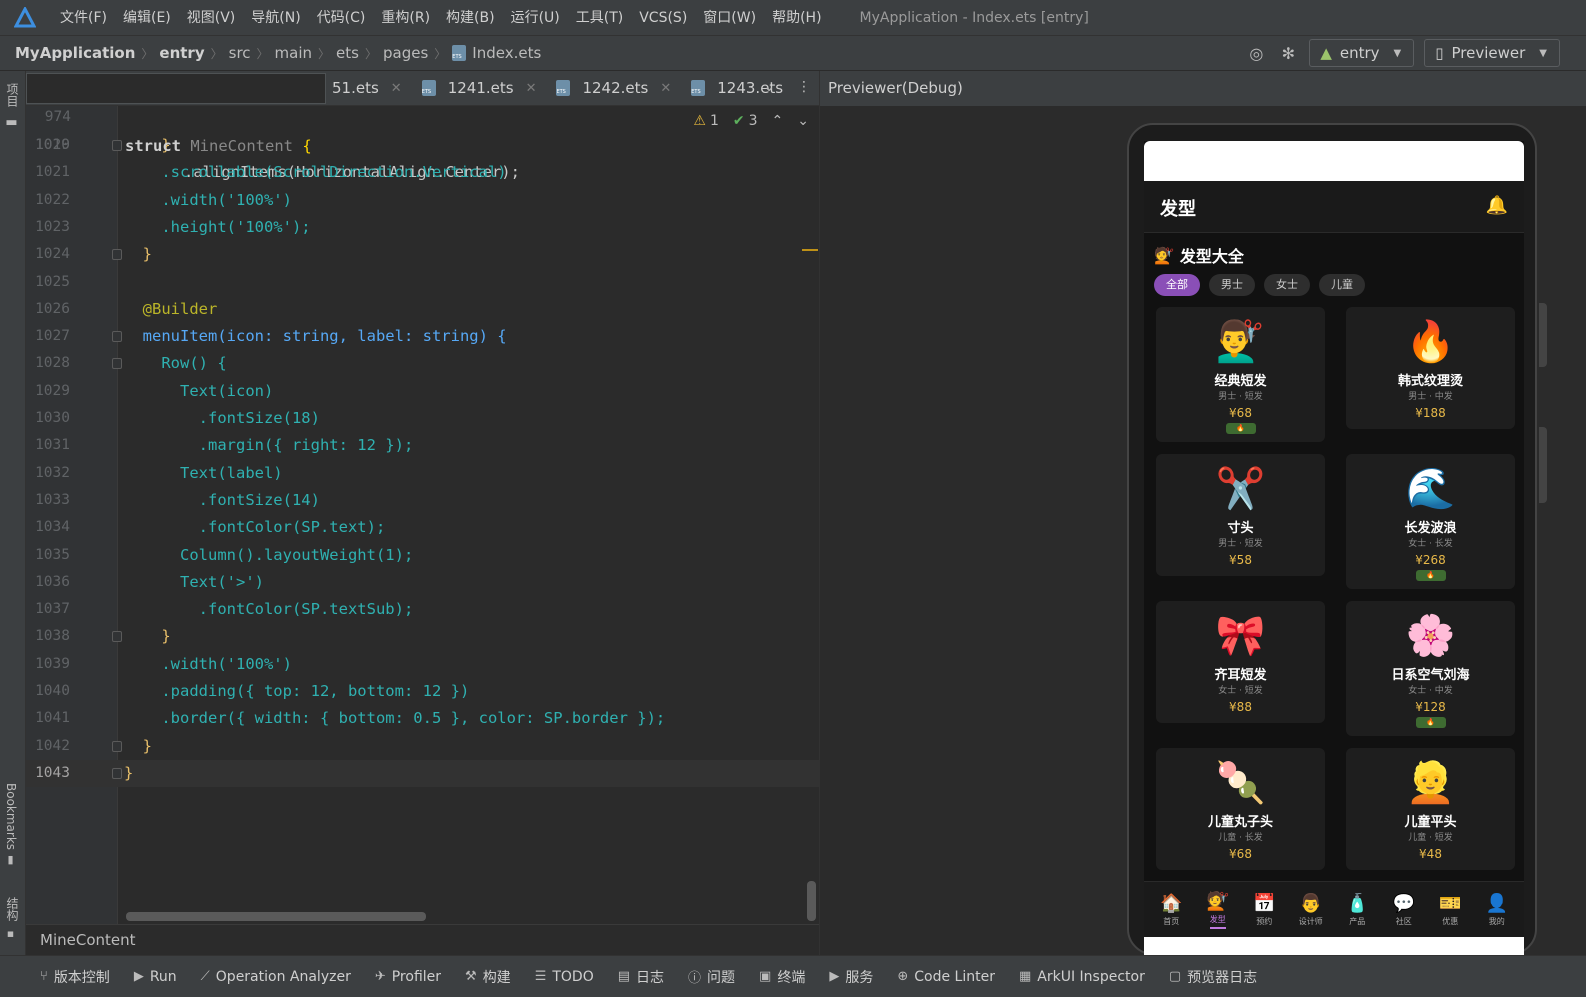 The height and width of the screenshot is (997, 1586). What do you see at coordinates (194, 581) in the screenshot?
I see `code-text: Text('>')` at bounding box center [194, 581].